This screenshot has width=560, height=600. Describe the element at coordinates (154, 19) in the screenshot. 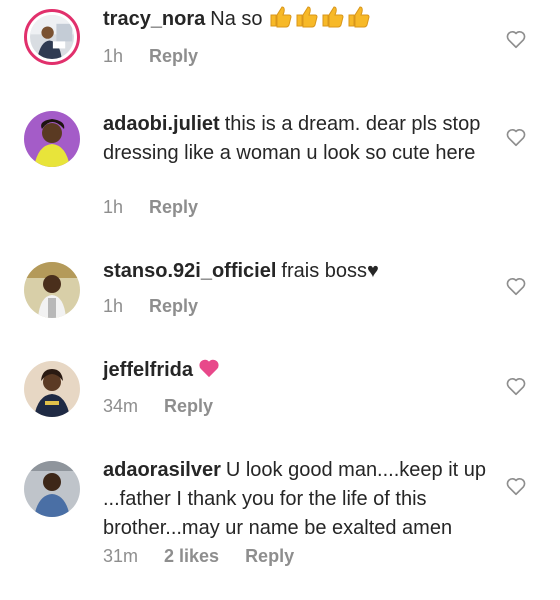

I see `comment-username: tracy_nora` at that location.